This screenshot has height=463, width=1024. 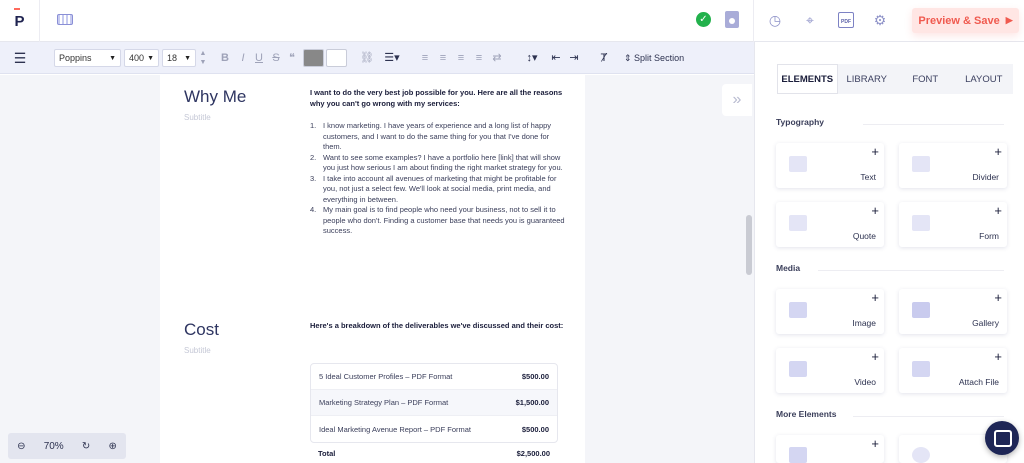 I want to click on font-weight-select: 400 ▼, so click(x=141, y=58).